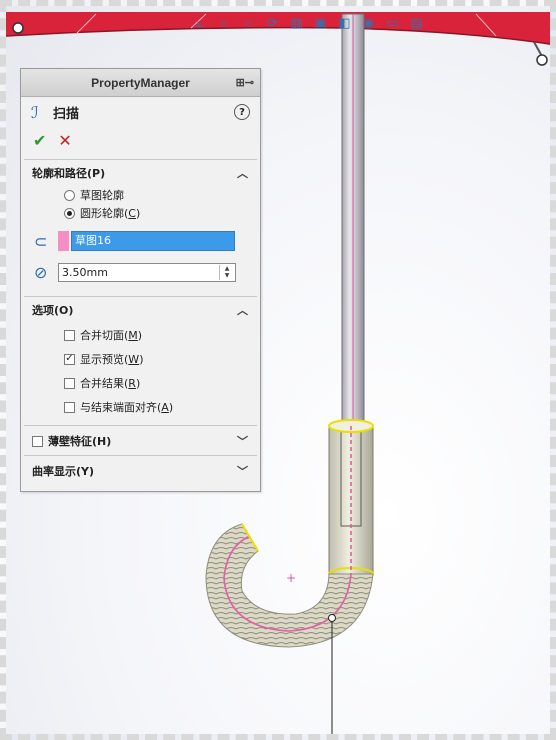 This screenshot has height=740, width=556. Describe the element at coordinates (296, 23) in the screenshot. I see `section-view-icon: ▥` at that location.